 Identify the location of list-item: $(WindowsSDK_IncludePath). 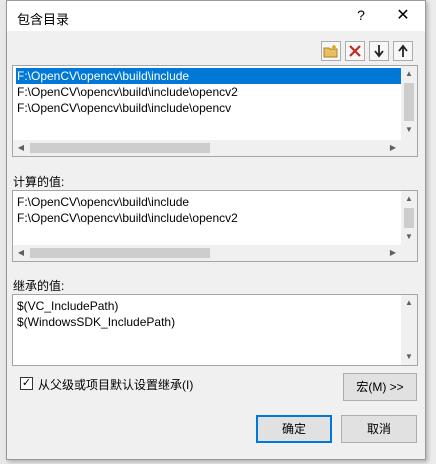
(96, 322).